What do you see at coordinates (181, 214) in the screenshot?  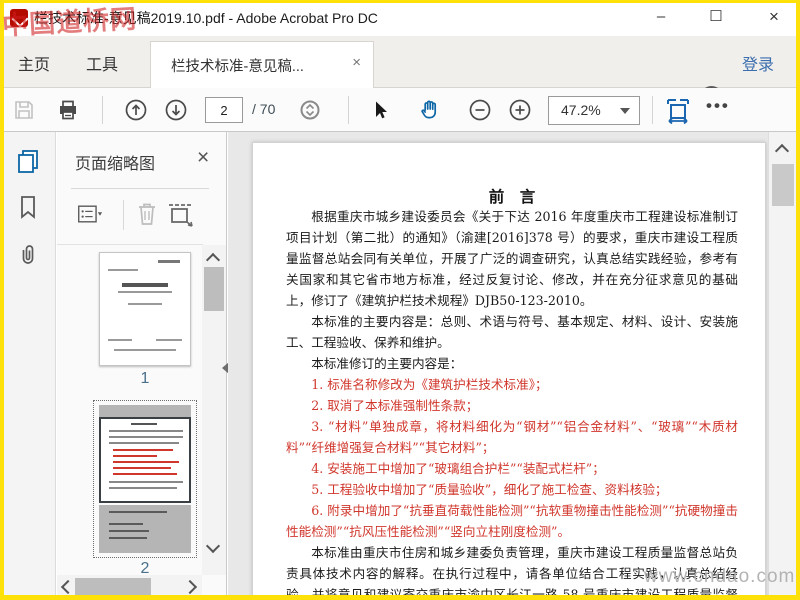 I see `resize-pages-icon` at bounding box center [181, 214].